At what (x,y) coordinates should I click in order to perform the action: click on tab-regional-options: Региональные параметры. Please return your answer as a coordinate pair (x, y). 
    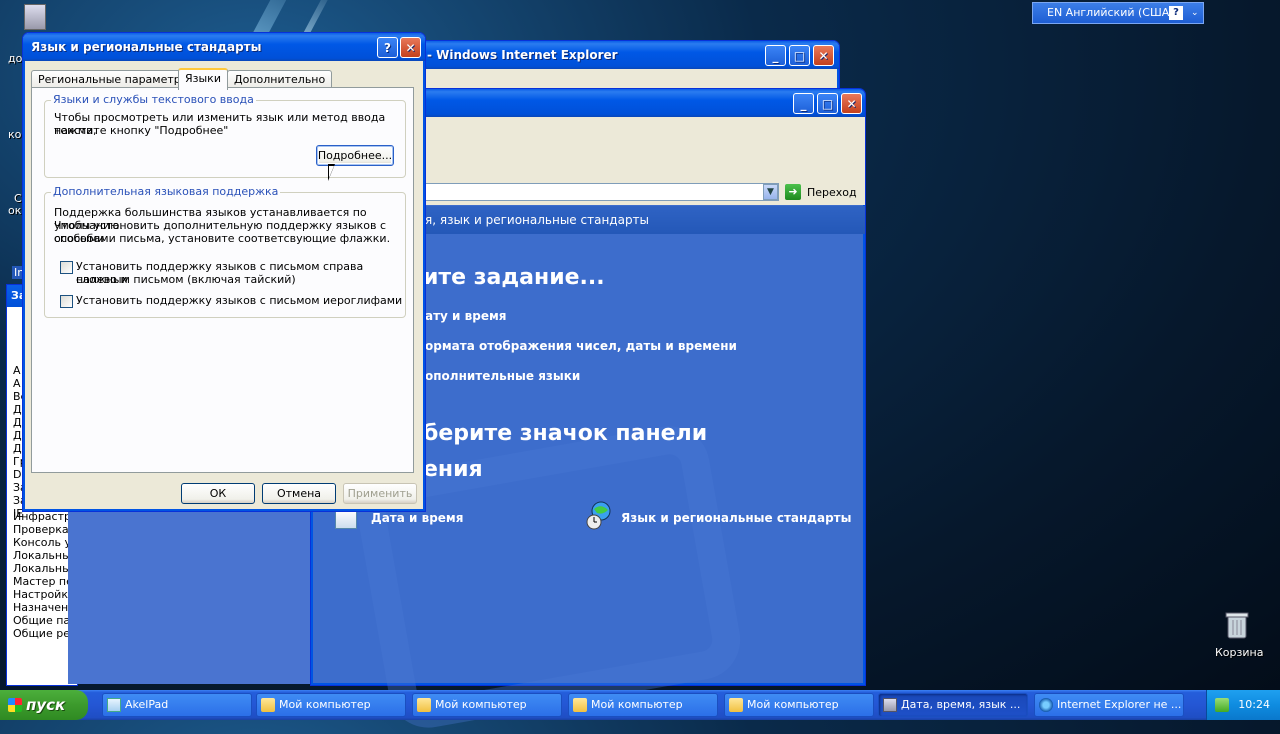
    Looking at the image, I should click on (114, 79).